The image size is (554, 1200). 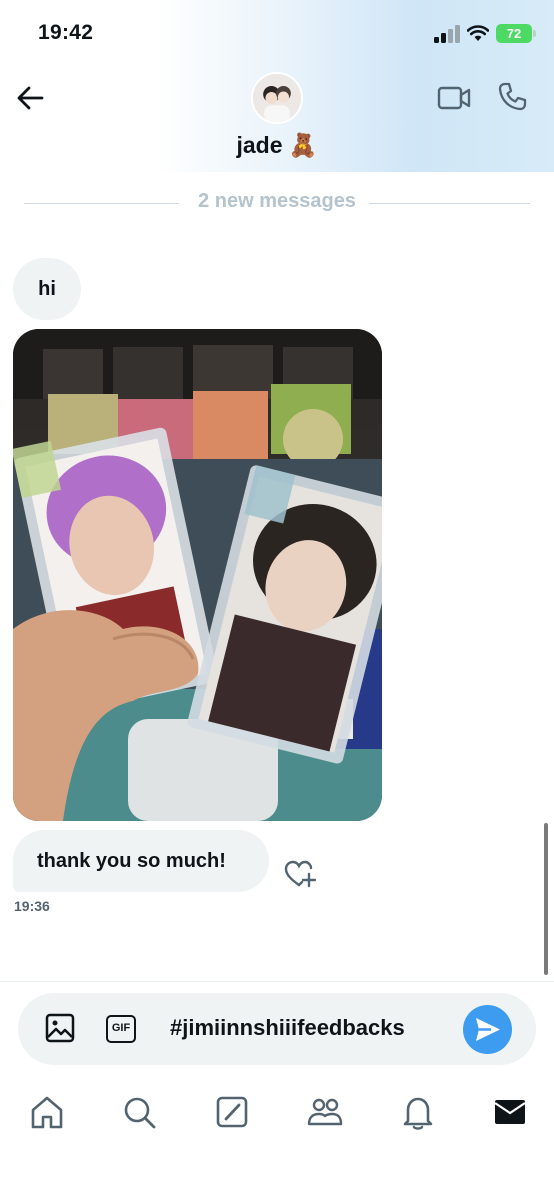 What do you see at coordinates (121, 1029) in the screenshot?
I see `gif-icon: GIF` at bounding box center [121, 1029].